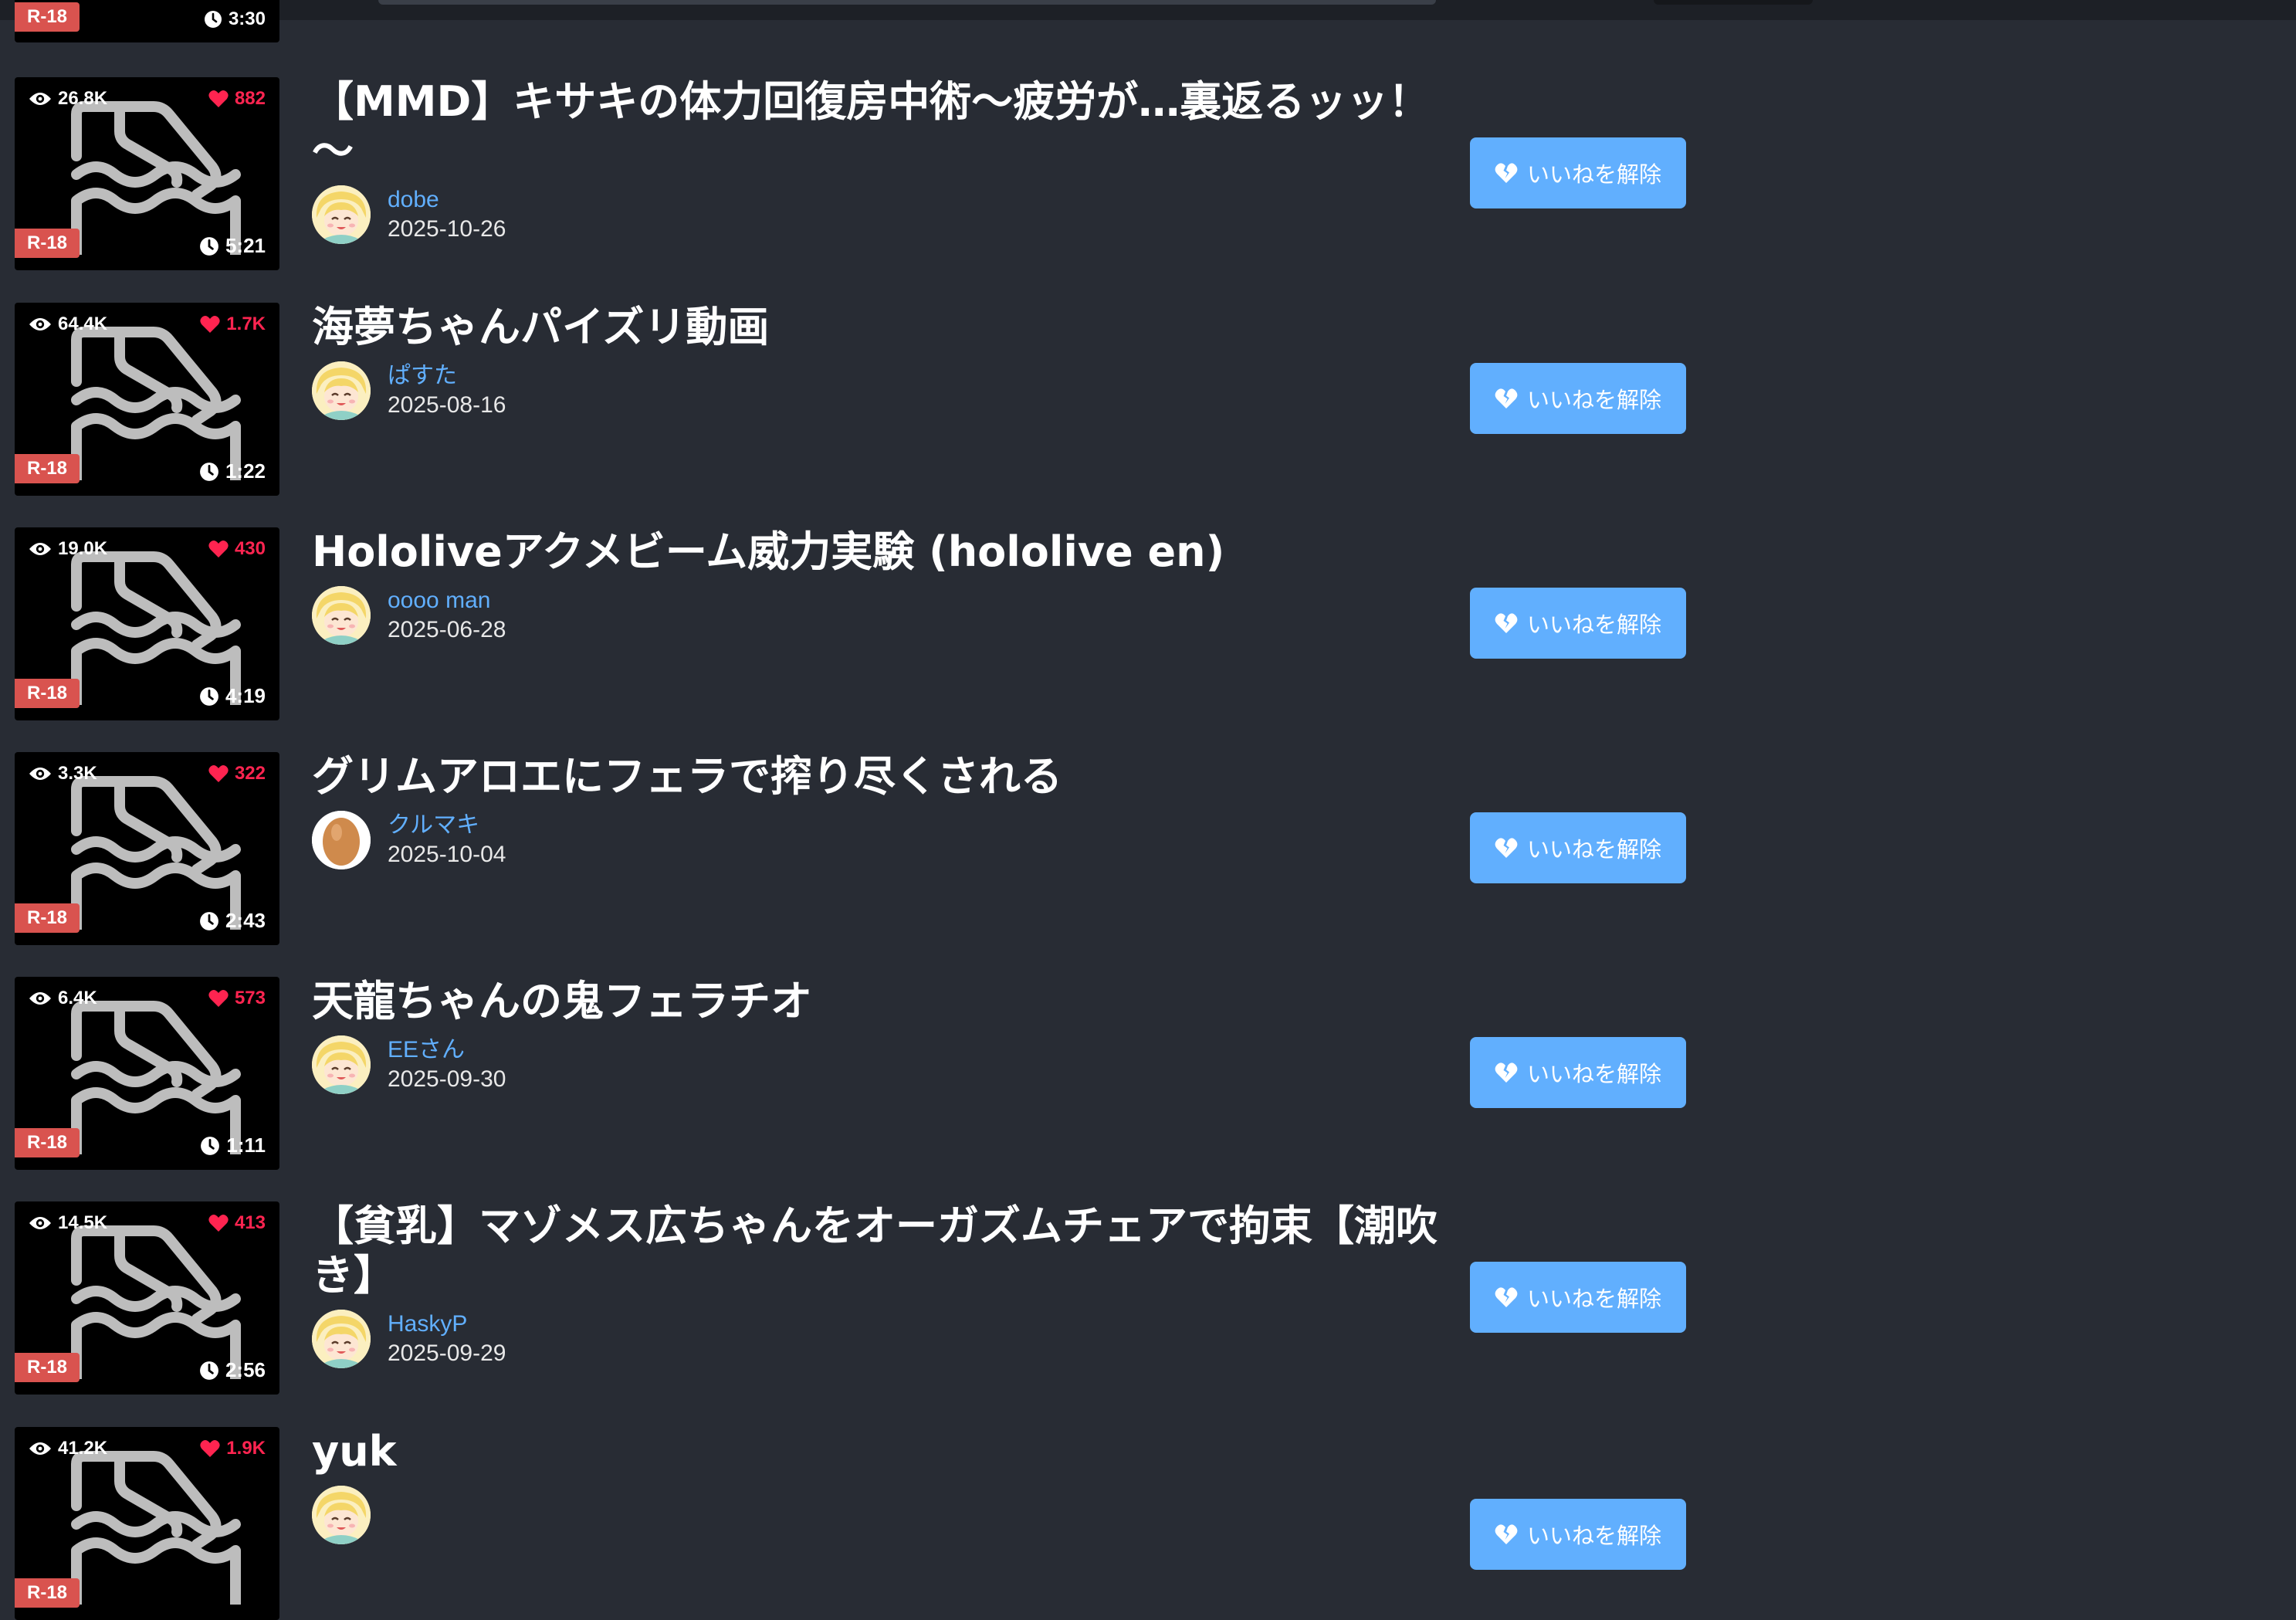 Image resolution: width=2296 pixels, height=1620 pixels. Describe the element at coordinates (447, 1353) in the screenshot. I see `upload-date: 2025-09-29` at that location.